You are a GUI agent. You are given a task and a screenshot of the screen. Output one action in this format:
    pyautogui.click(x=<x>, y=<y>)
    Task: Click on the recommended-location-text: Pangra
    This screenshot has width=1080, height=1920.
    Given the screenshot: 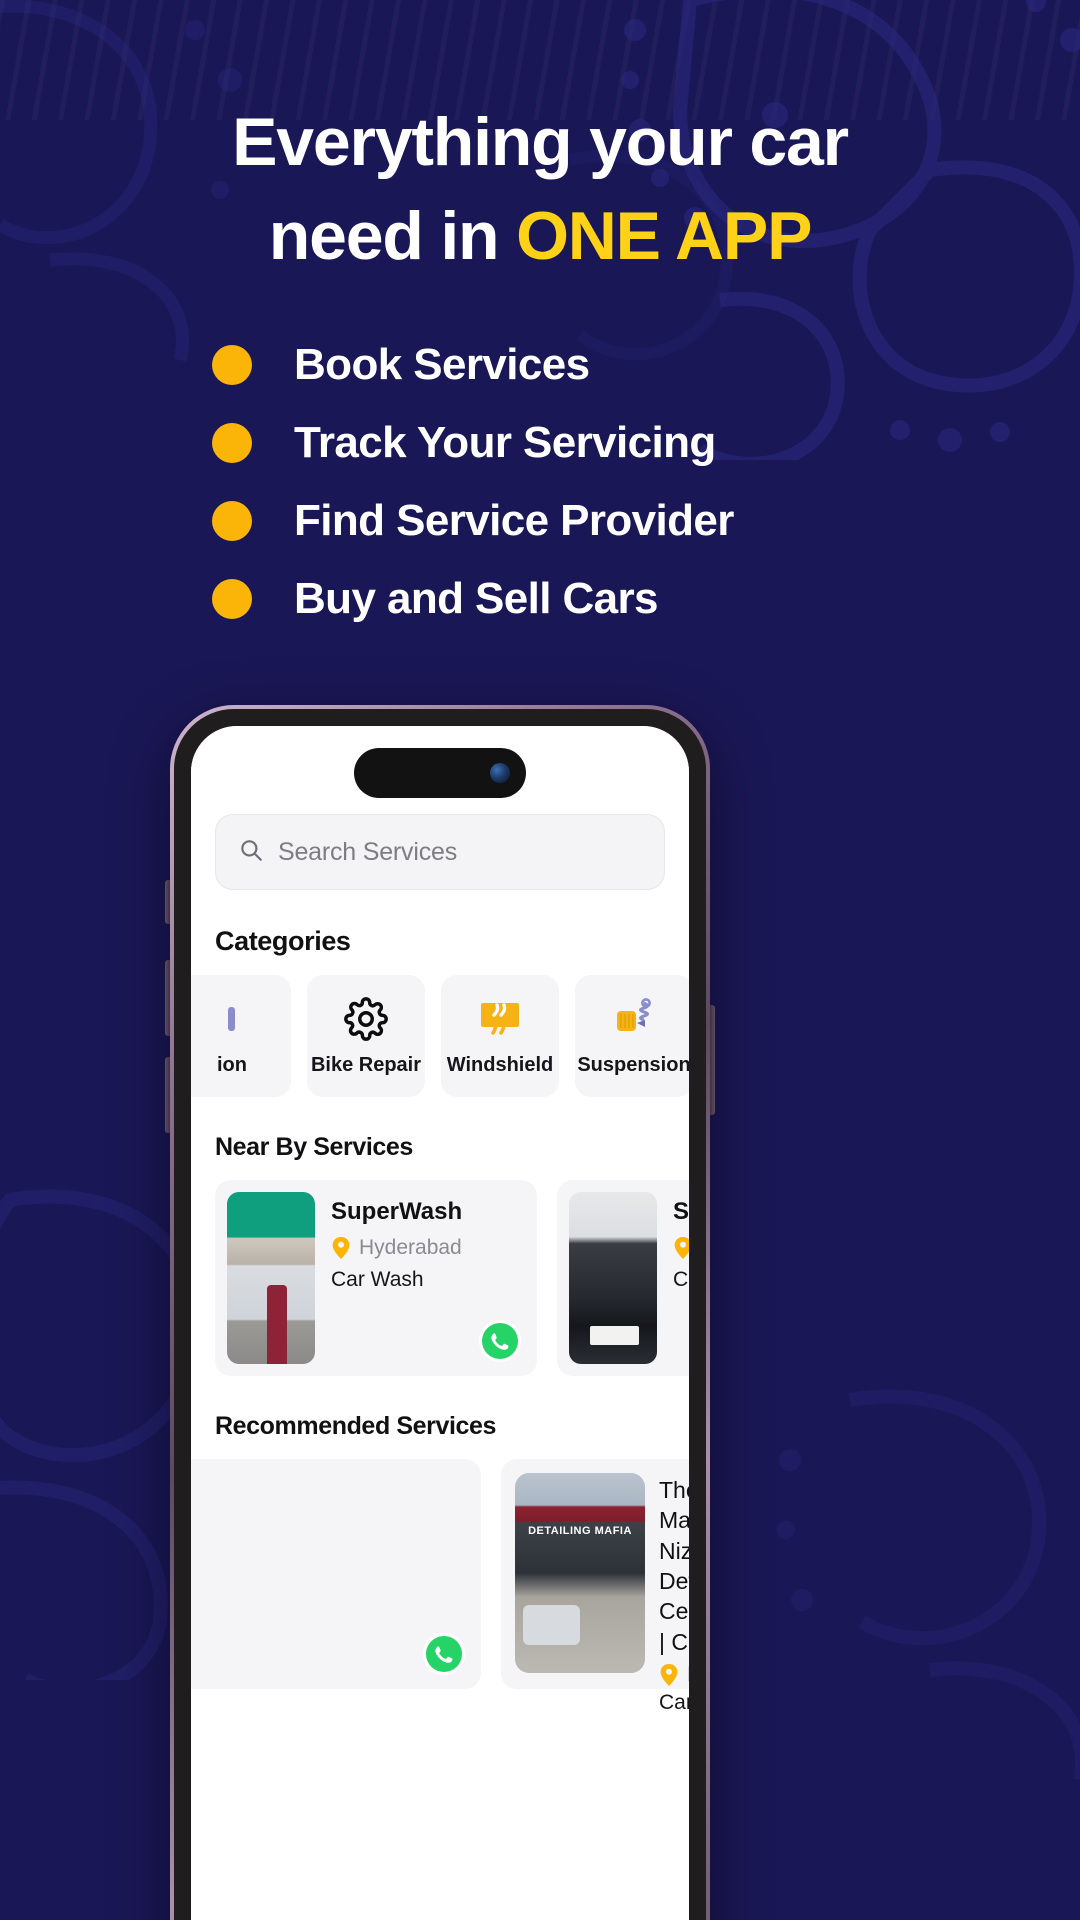 What is the action you would take?
    pyautogui.click(x=688, y=1675)
    